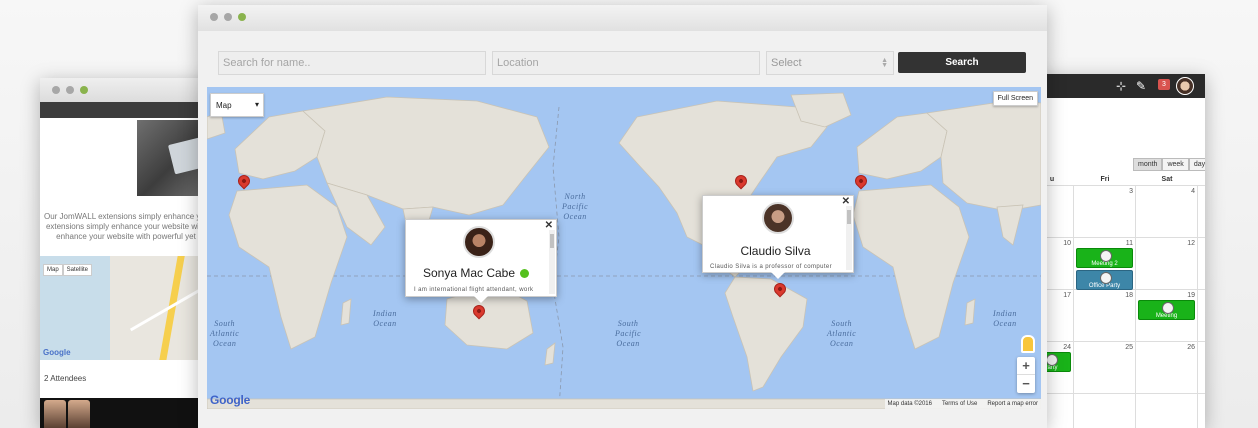 This screenshot has height=428, width=1258. I want to click on calendar-week: 24 Party 25 26, so click(1117, 368).